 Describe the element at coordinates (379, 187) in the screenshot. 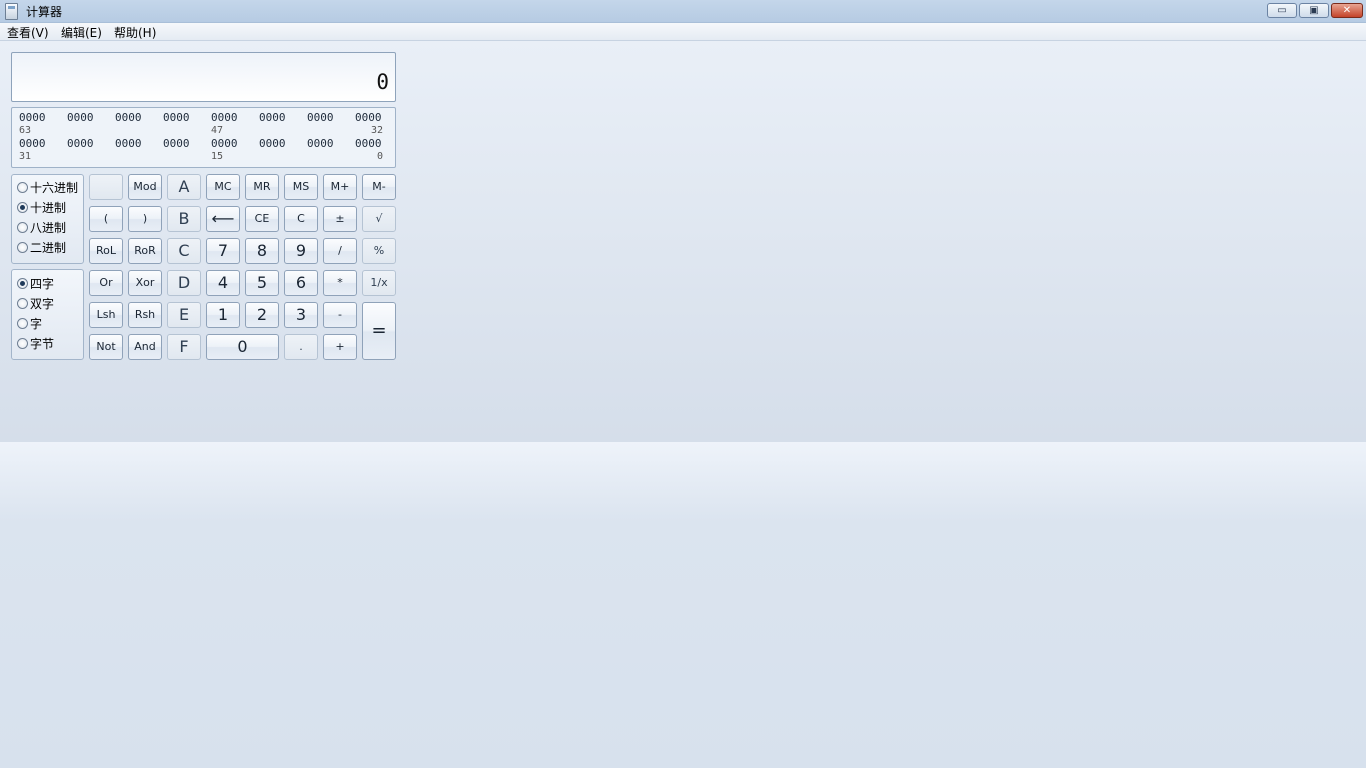

I see `memory-subtract-key: M-` at that location.